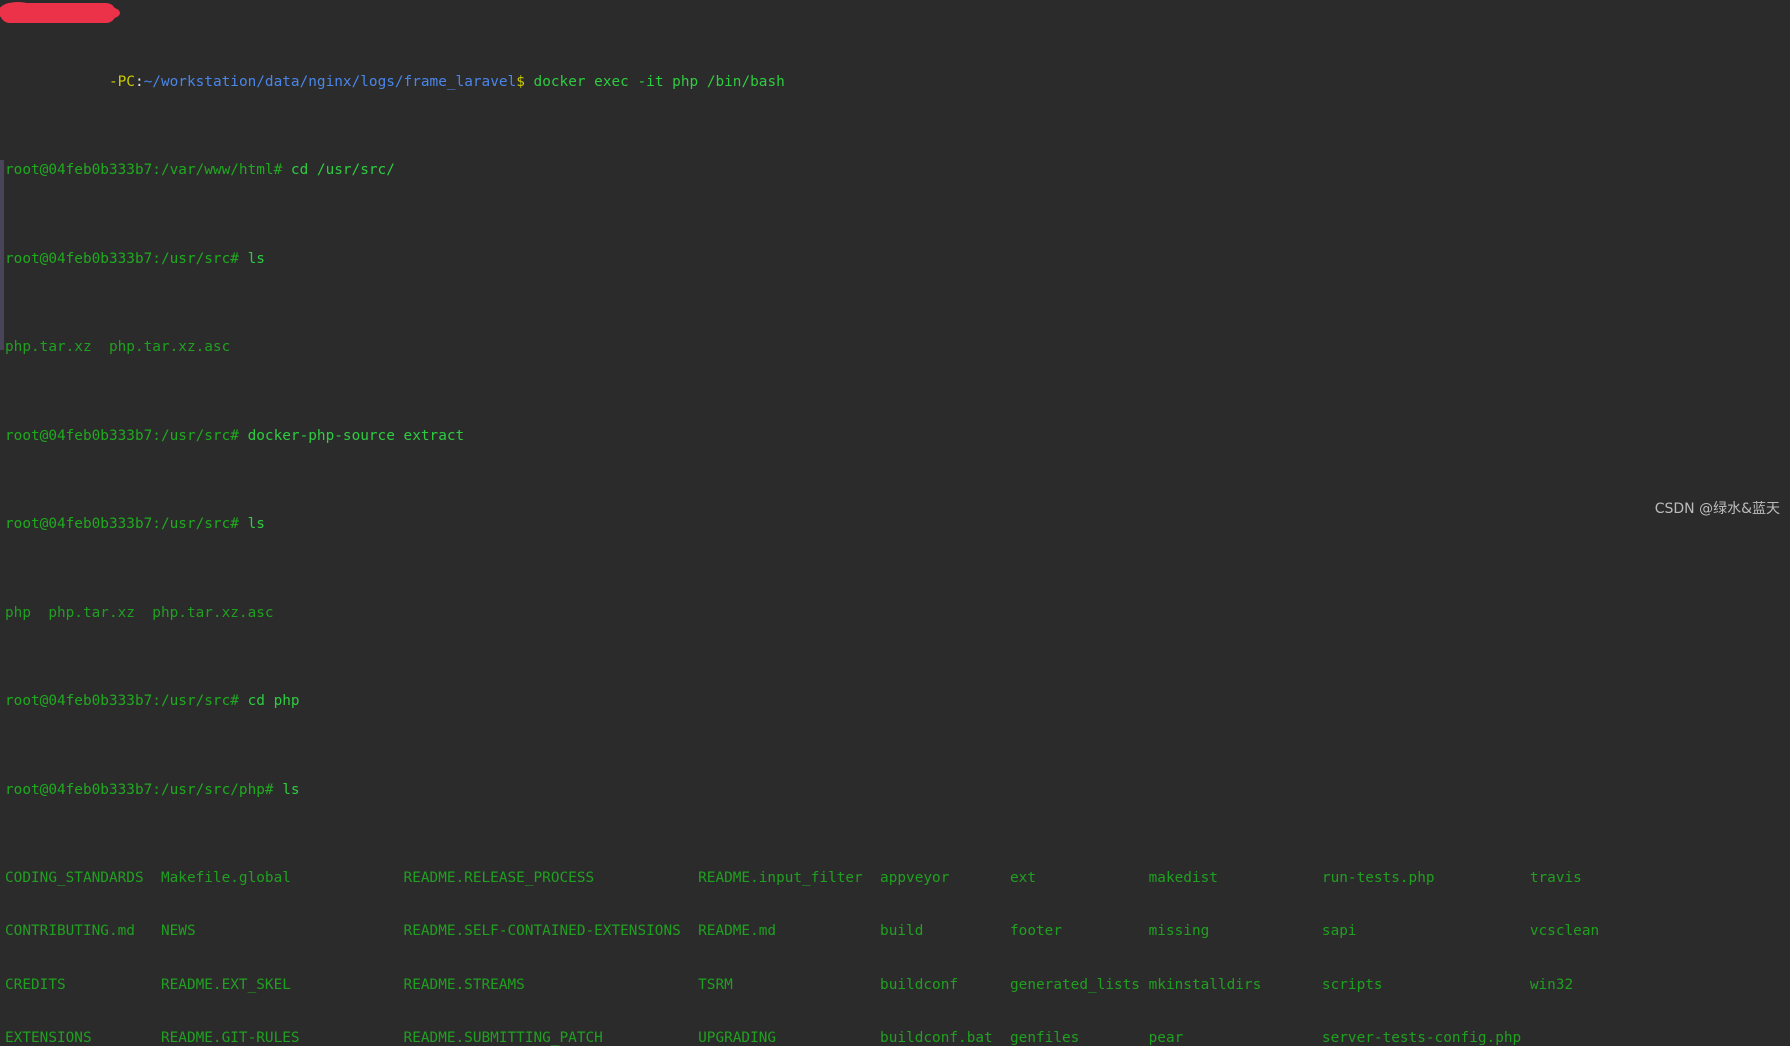  Describe the element at coordinates (897, 702) in the screenshot. I see `prompt-line-5: root@04feb0b333b7:/usr/src# cd php` at that location.